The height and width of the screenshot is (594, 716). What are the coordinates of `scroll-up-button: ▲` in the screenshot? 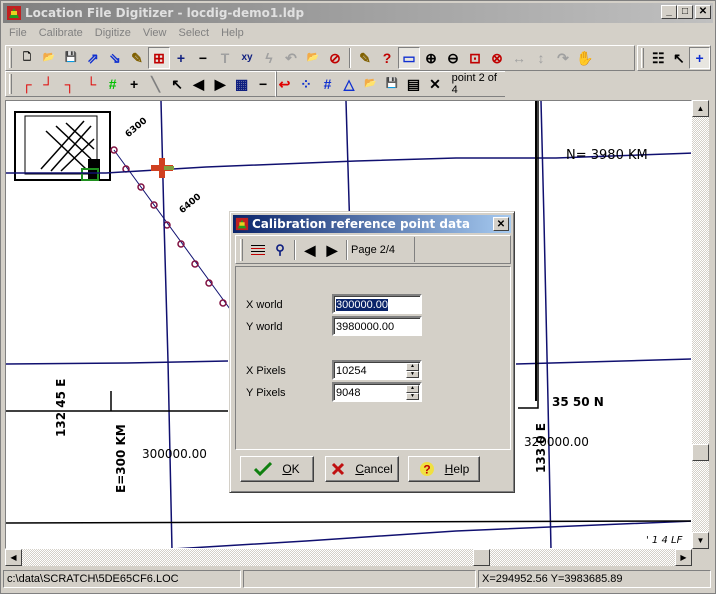 It's located at (700, 108).